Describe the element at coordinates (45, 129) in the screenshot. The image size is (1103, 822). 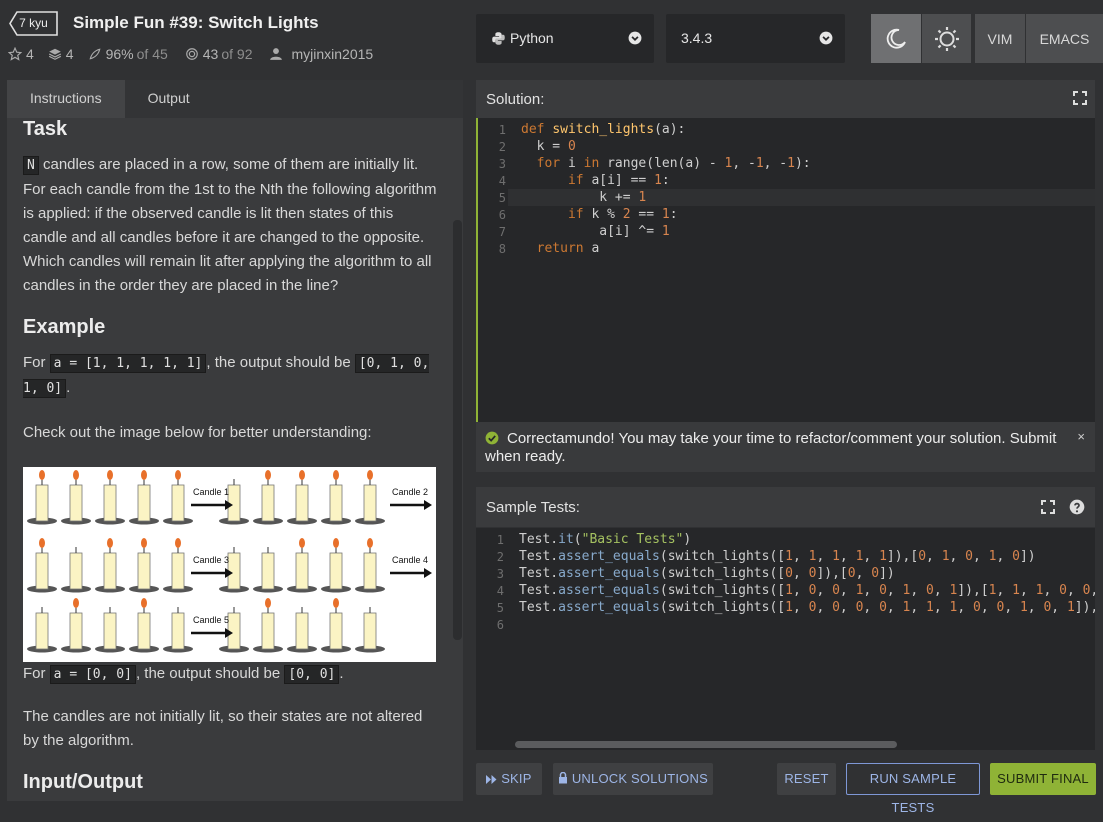
I see `task-heading: Task` at that location.